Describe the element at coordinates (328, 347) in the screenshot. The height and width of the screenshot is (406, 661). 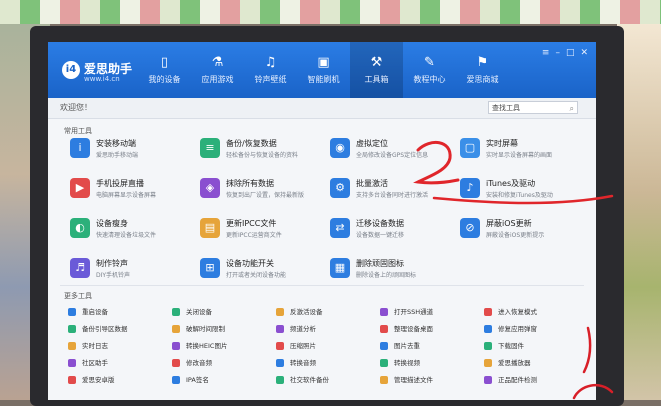
I see `more-tool-item: 压缩照片` at that location.